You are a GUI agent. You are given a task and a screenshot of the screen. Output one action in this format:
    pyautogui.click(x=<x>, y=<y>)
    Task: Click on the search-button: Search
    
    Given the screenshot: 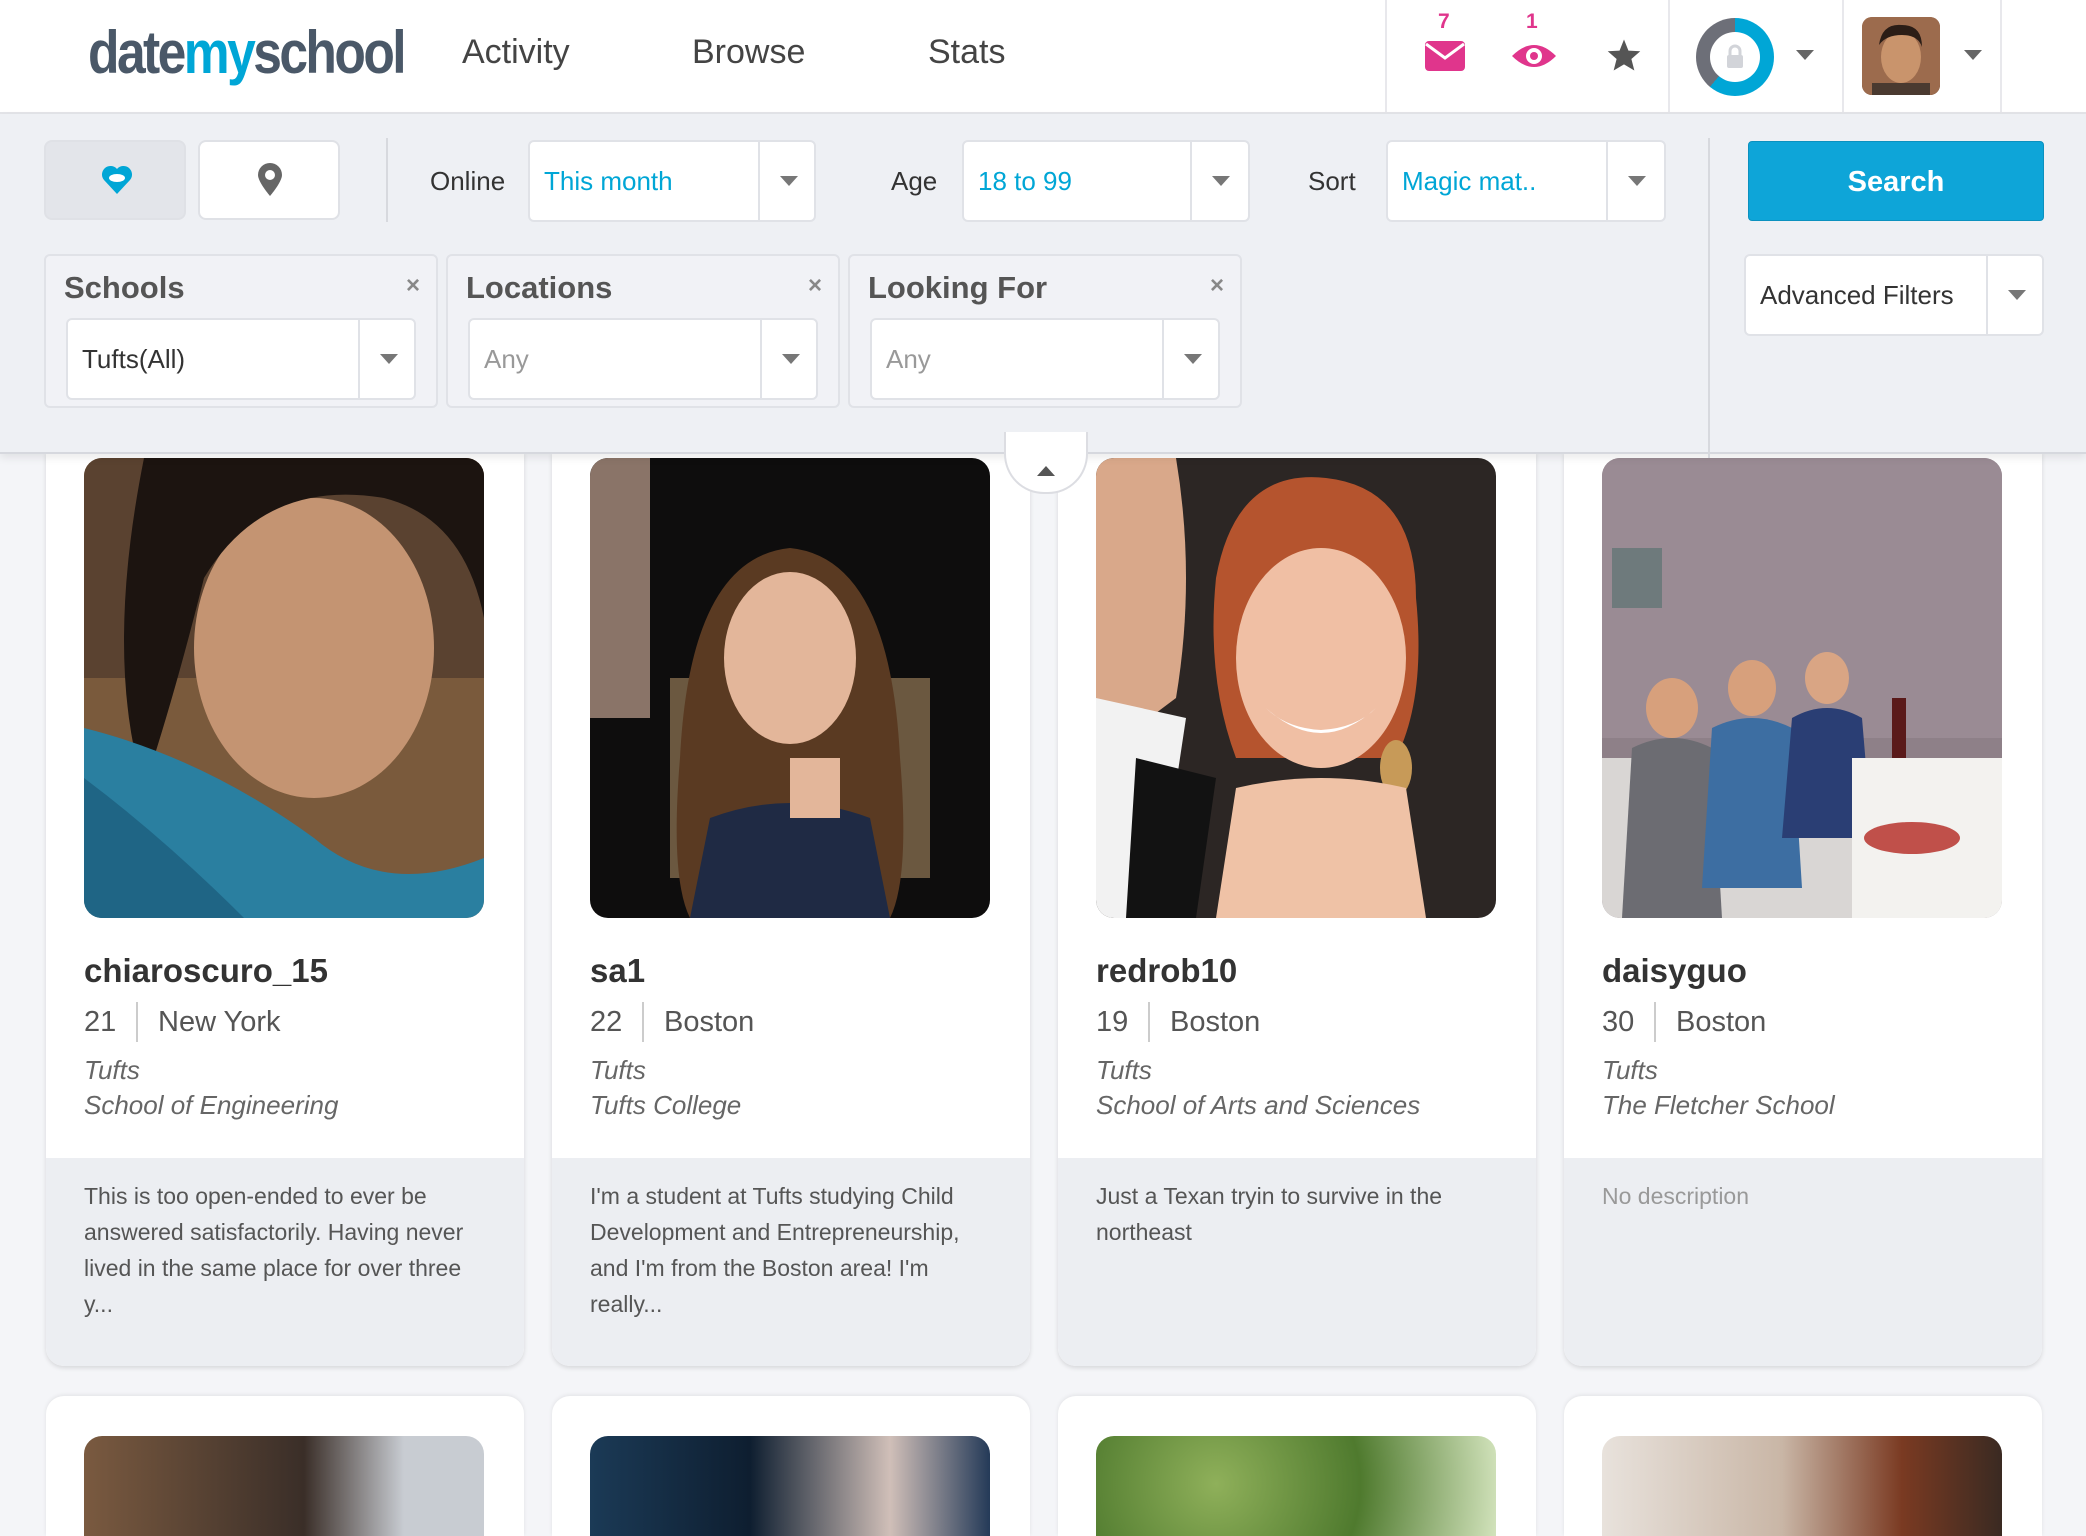 What is the action you would take?
    pyautogui.click(x=1896, y=181)
    